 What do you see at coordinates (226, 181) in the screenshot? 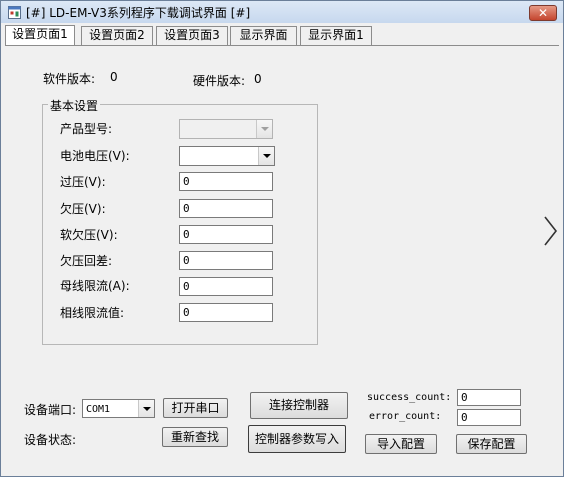
I see `overvoltage-input: 0` at bounding box center [226, 181].